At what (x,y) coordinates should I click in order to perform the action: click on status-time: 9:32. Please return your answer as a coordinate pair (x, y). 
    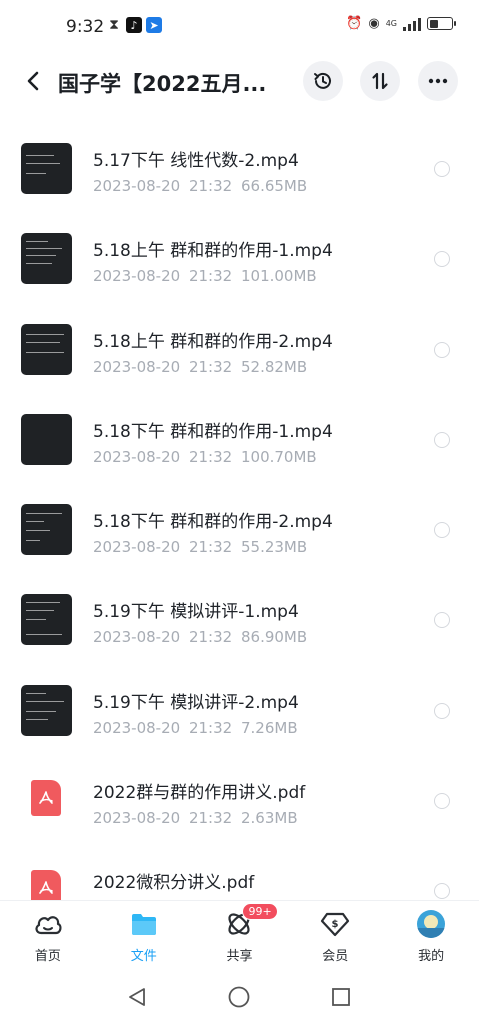
    Looking at the image, I should click on (85, 27).